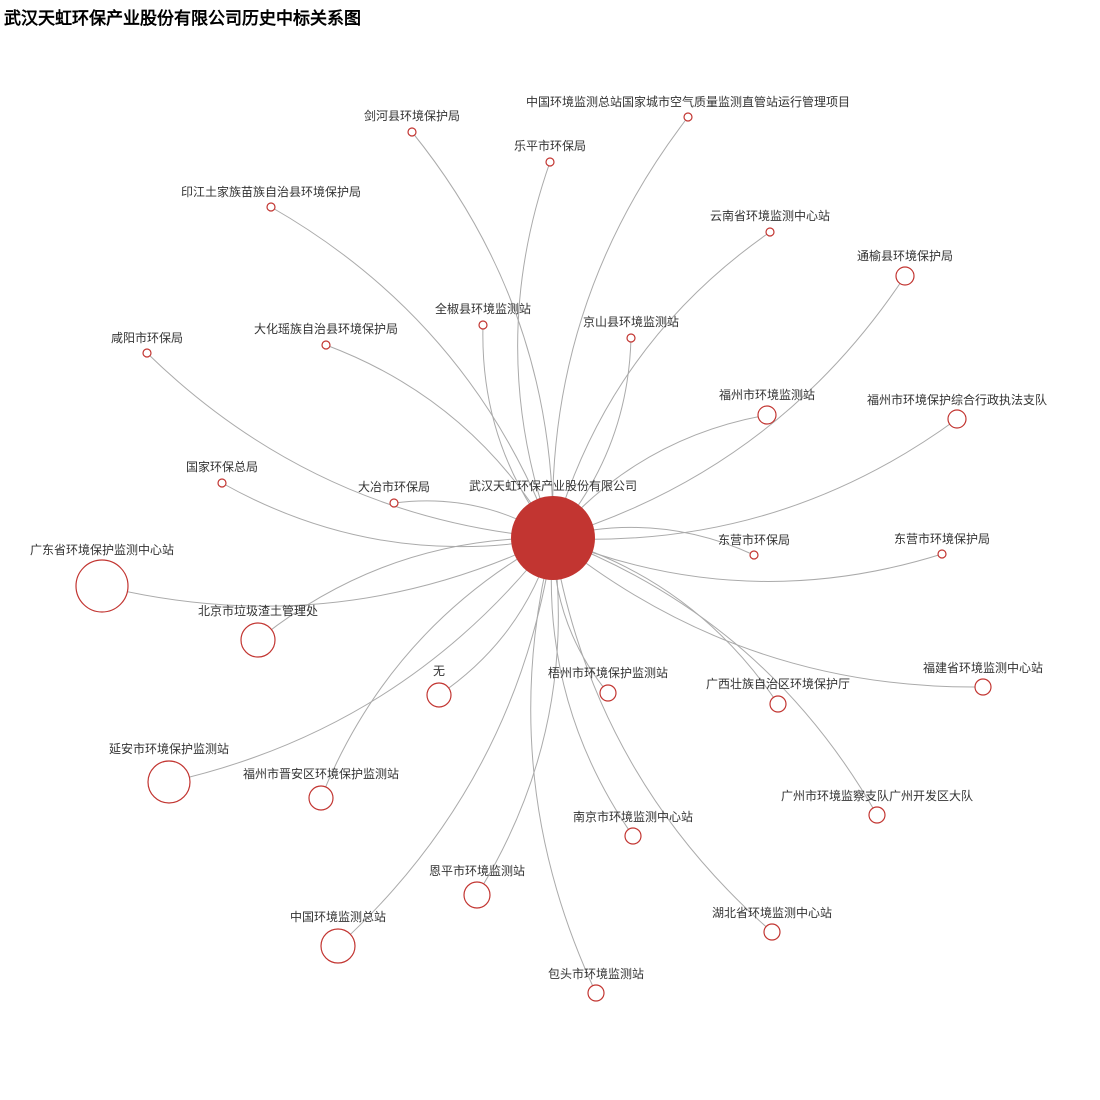 The image size is (1100, 1100). Describe the element at coordinates (394, 486) in the screenshot. I see `node-label: 大冶市环保局` at that location.